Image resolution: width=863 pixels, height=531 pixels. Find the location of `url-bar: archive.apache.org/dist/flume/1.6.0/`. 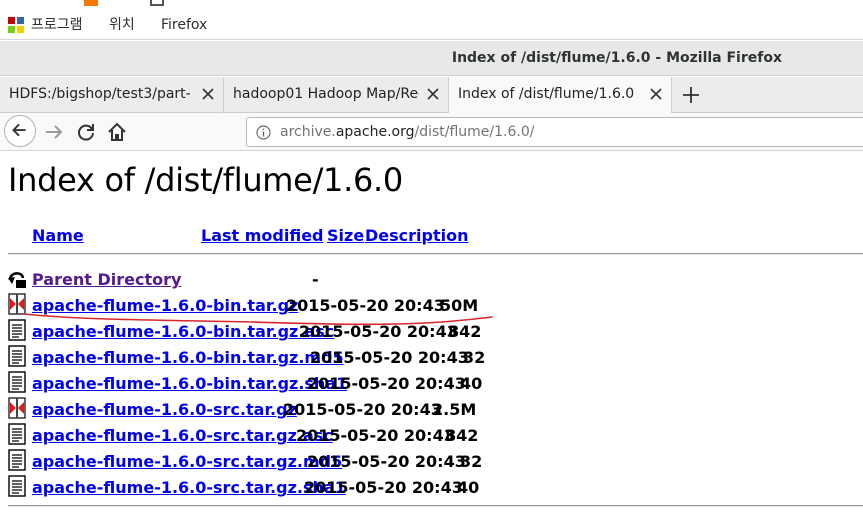

url-bar: archive.apache.org/dist/flume/1.6.0/ is located at coordinates (554, 132).